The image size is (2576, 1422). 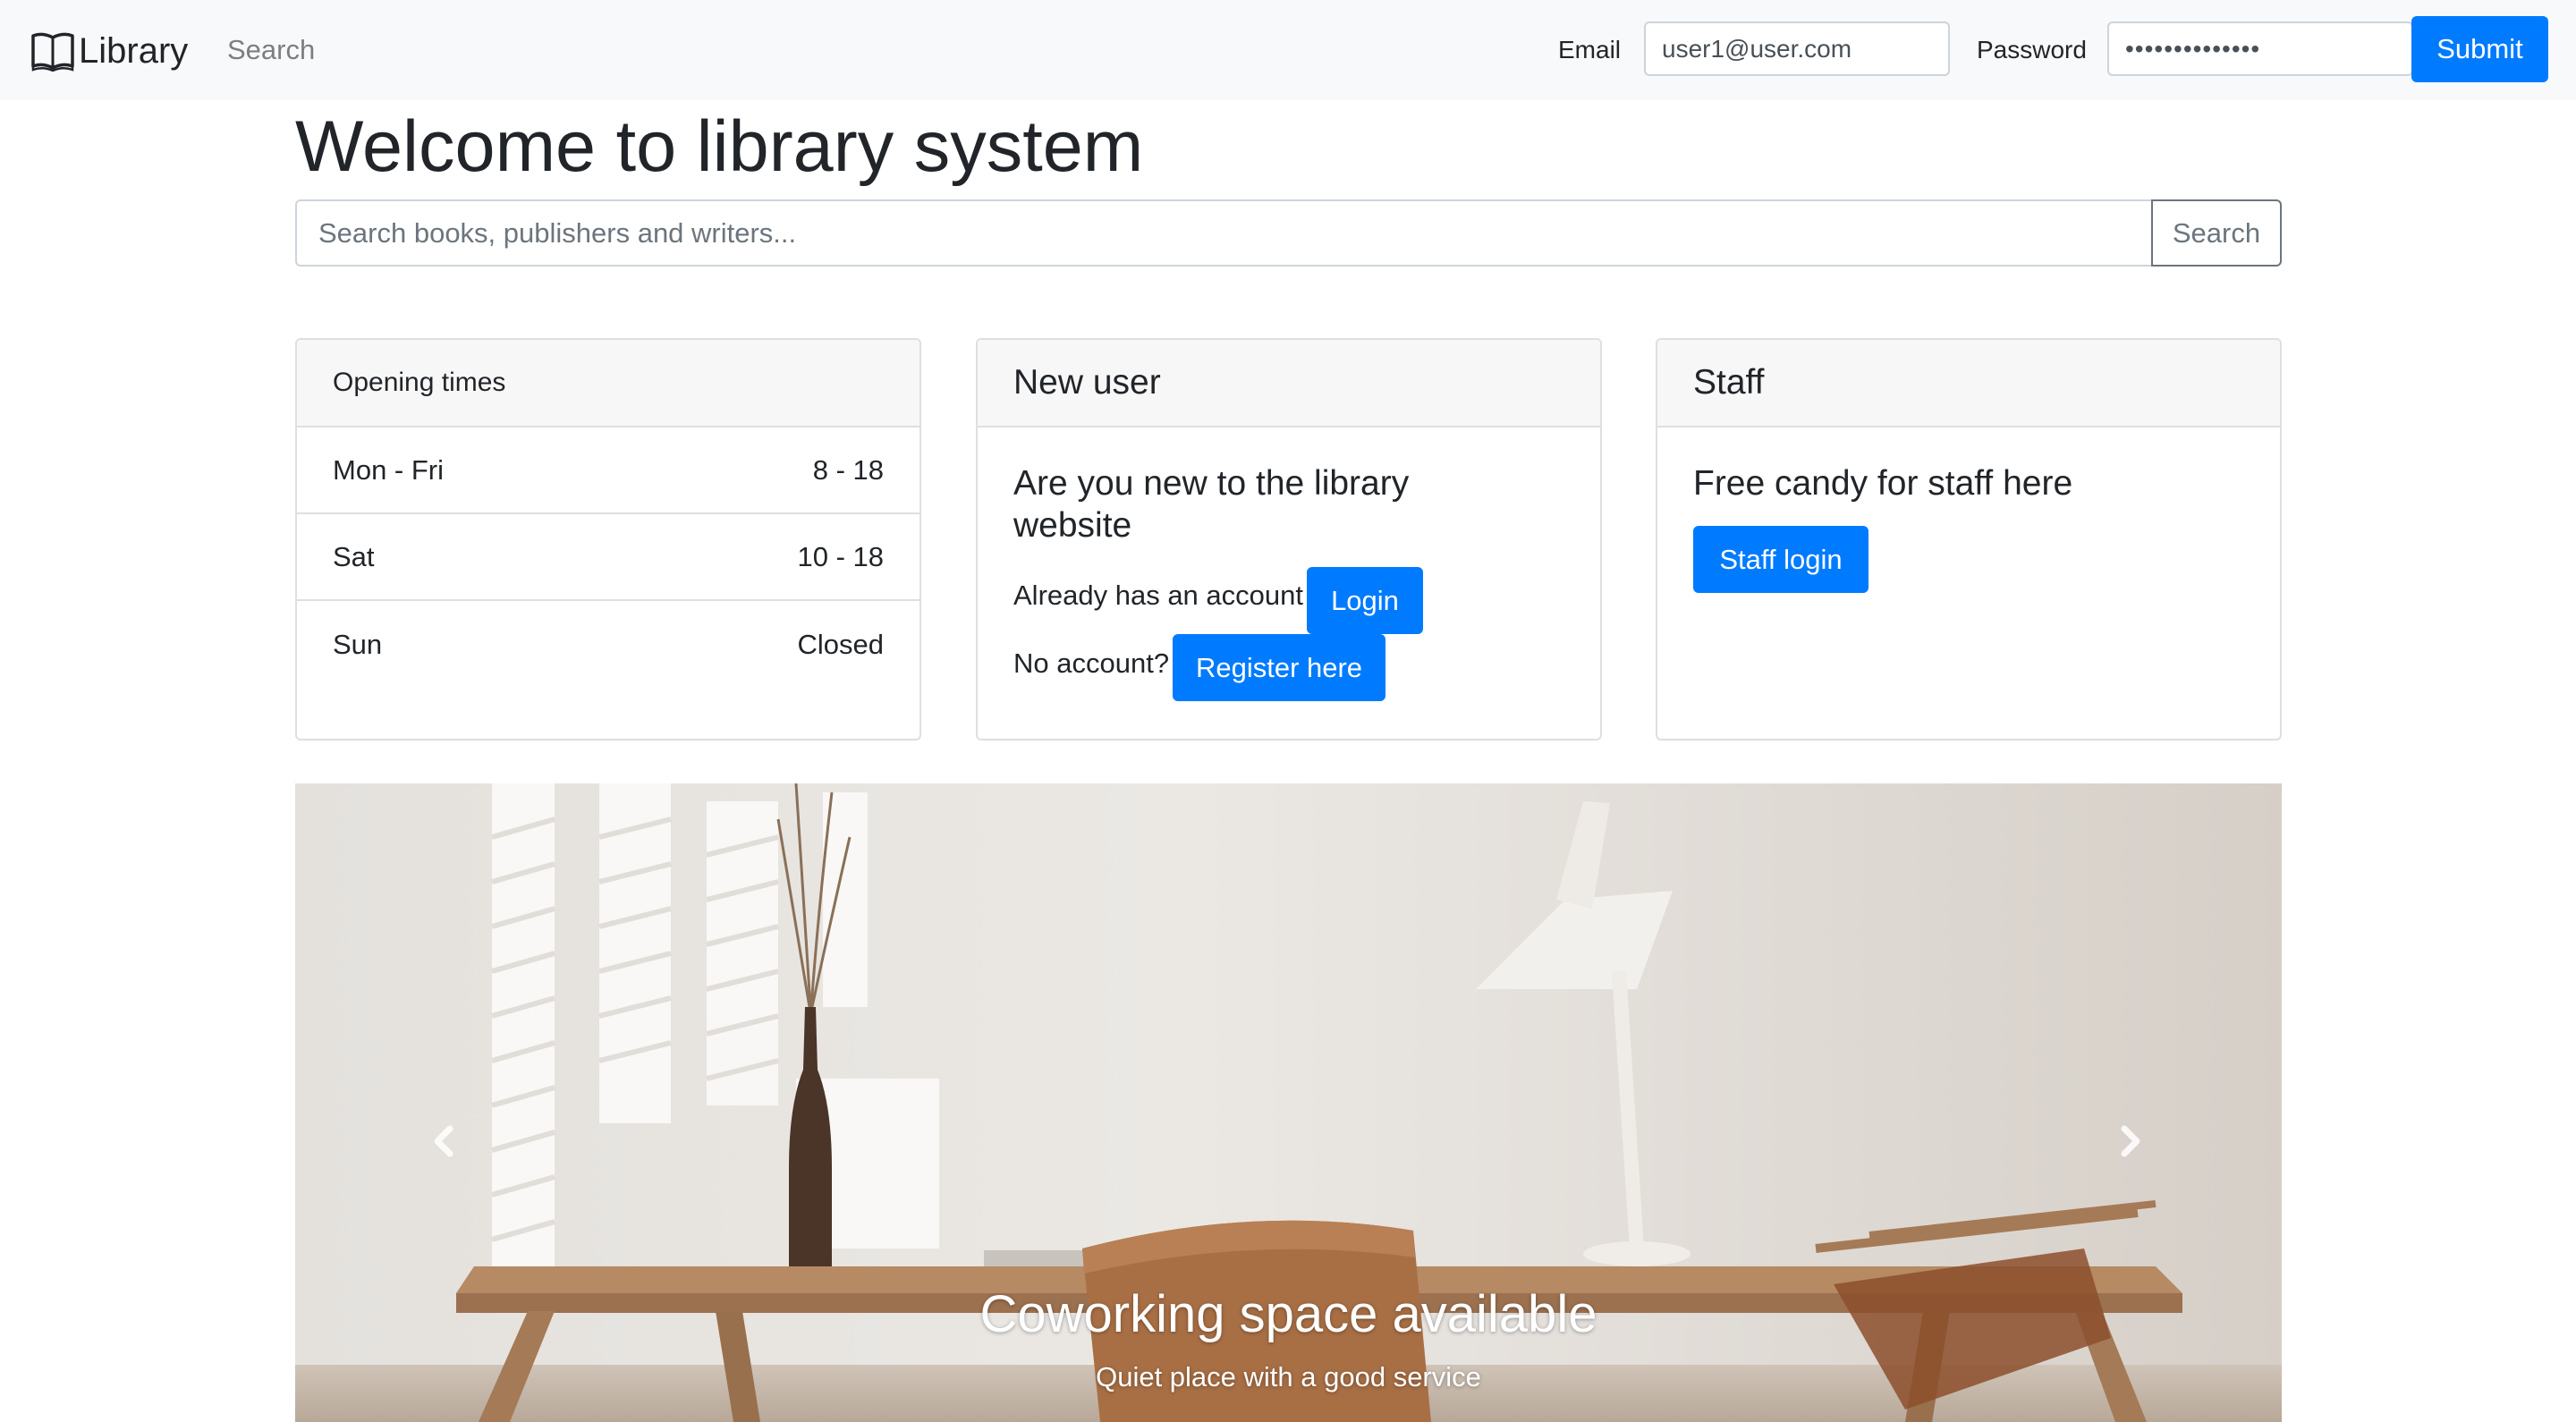 I want to click on opening-times-title: Opening times, so click(x=419, y=382).